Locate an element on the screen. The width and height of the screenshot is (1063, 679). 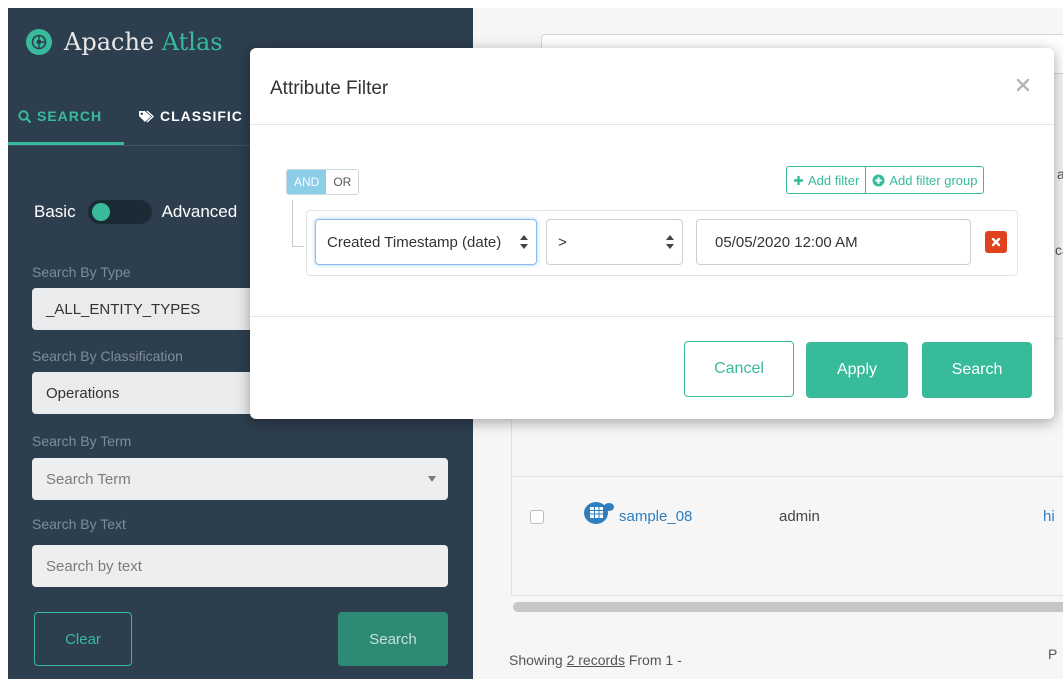
value-input: 05/05/2020 12:00 AM is located at coordinates (833, 242).